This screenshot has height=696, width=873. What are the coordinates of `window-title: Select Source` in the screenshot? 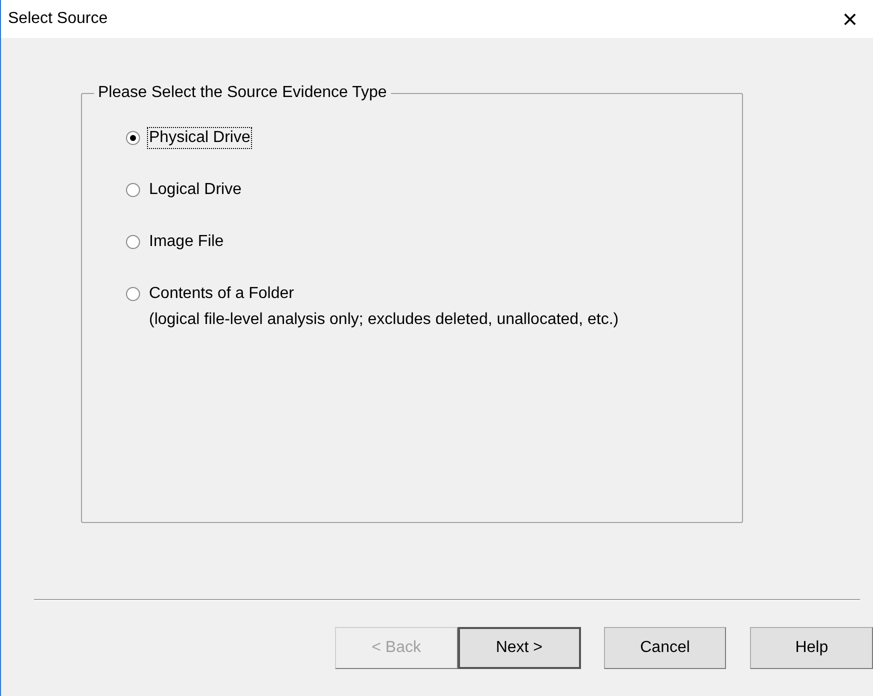 It's located at (58, 19).